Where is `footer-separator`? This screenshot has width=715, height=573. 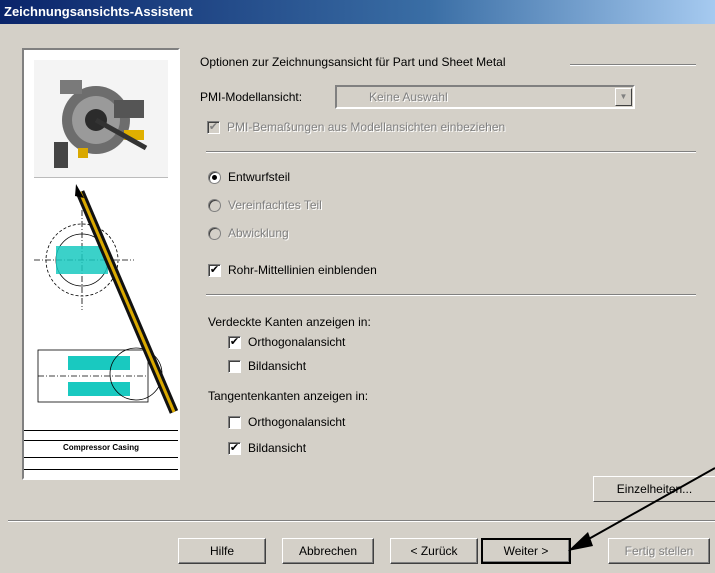
footer-separator is located at coordinates (361, 521).